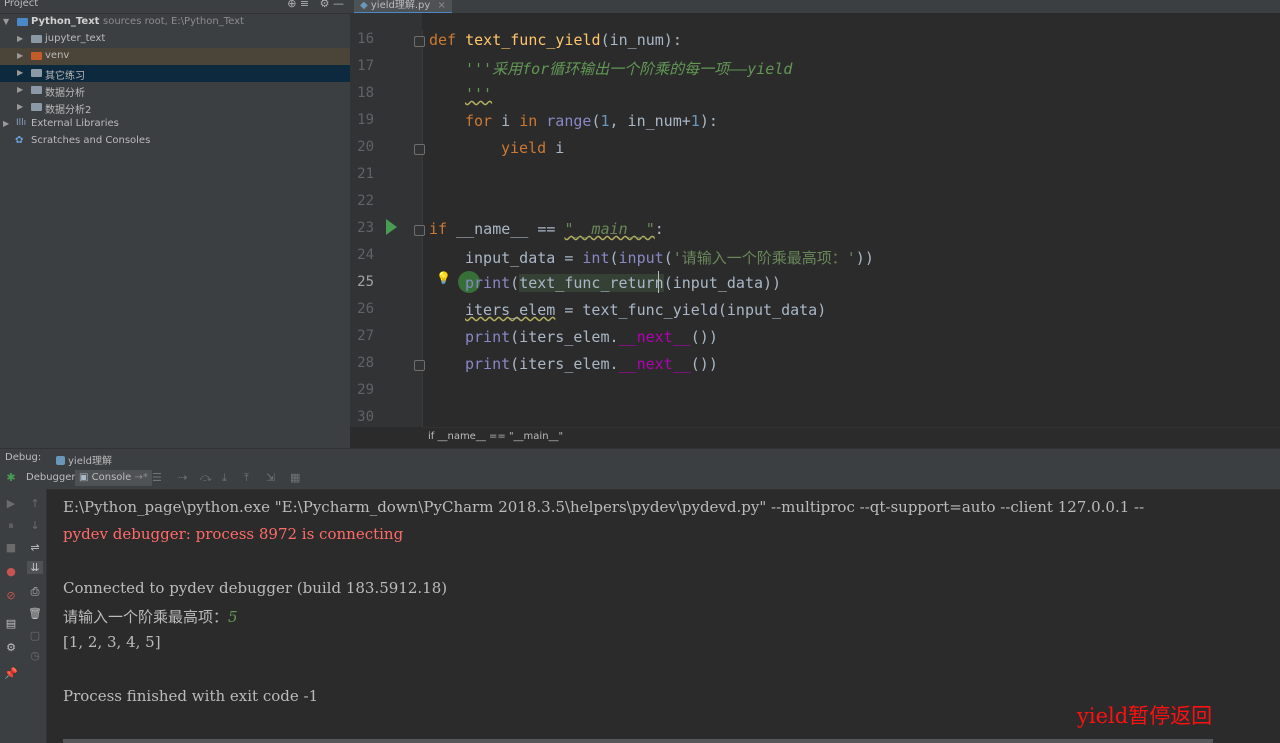 This screenshot has height=743, width=1280. What do you see at coordinates (23, 616) in the screenshot?
I see `debug-side-toolbar: ▶ ↑ ⏸ ↓ ■ ⇌ ● ⇊ ⊘ ⎙ 🗑 ▤ ▢ ⚙ ◷ 📌` at bounding box center [23, 616].